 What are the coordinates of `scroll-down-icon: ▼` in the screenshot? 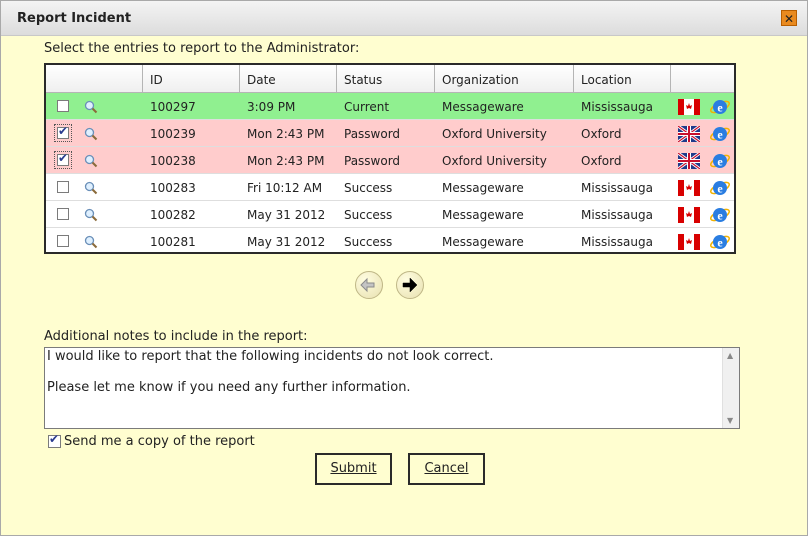 It's located at (730, 420).